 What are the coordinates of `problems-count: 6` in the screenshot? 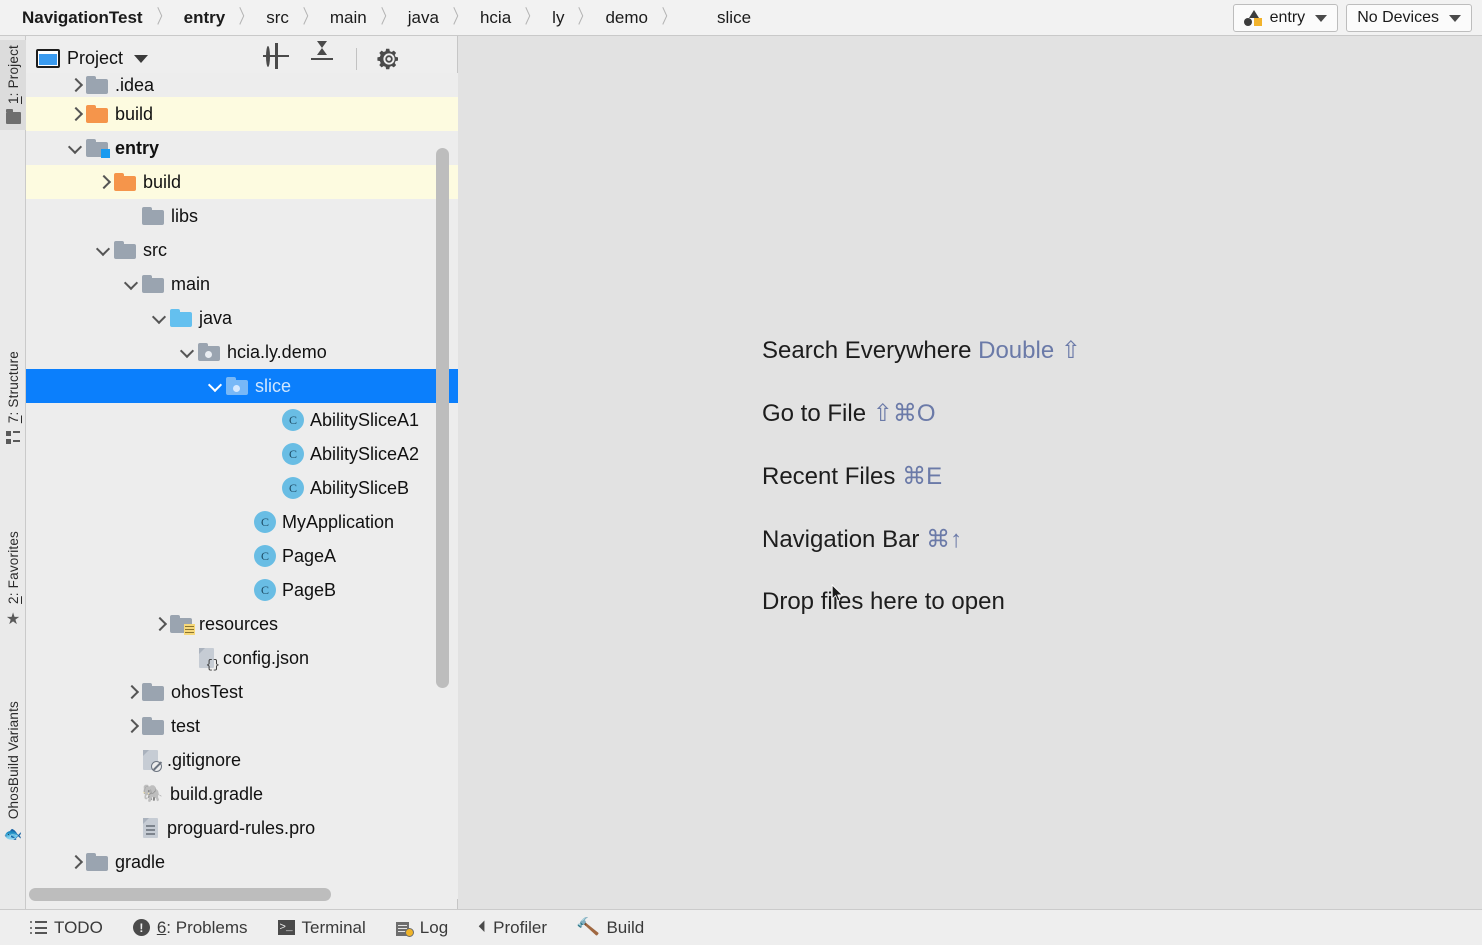 It's located at (161, 927).